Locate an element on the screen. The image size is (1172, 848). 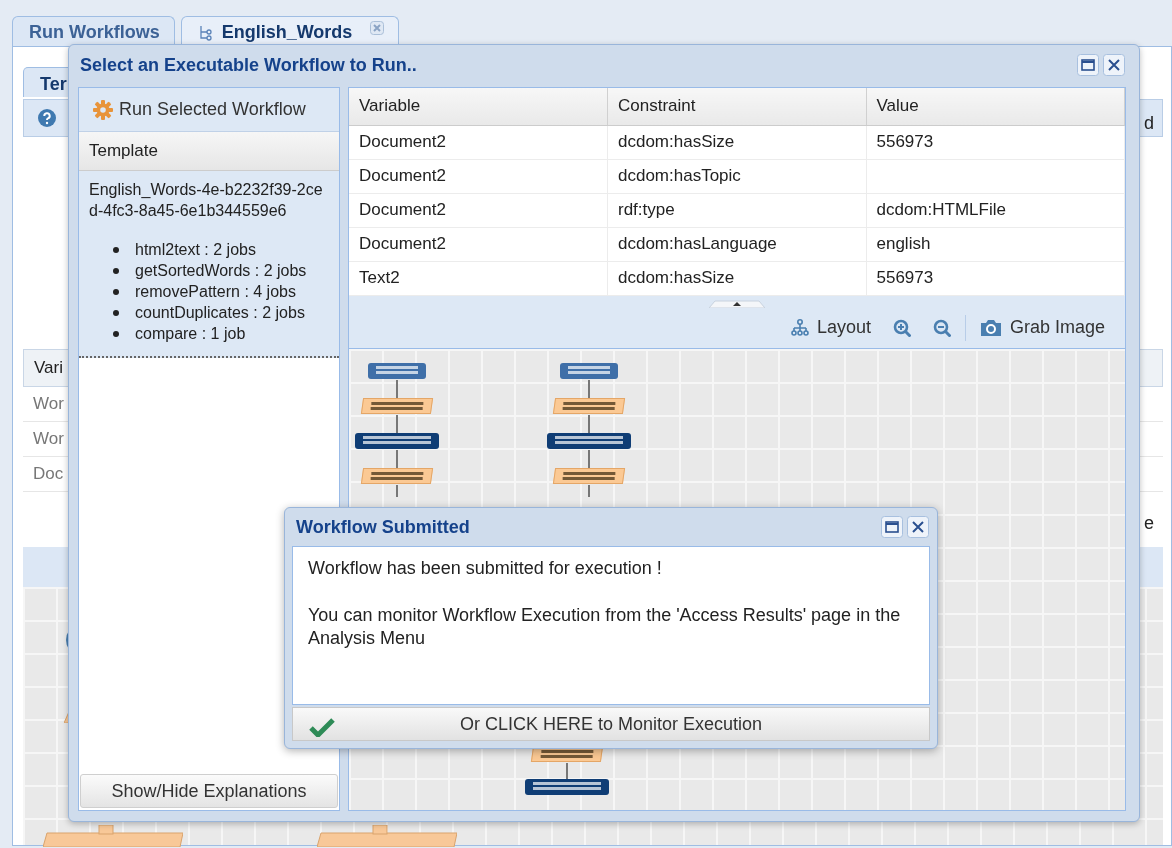
column-header: Template is located at coordinates (209, 151).